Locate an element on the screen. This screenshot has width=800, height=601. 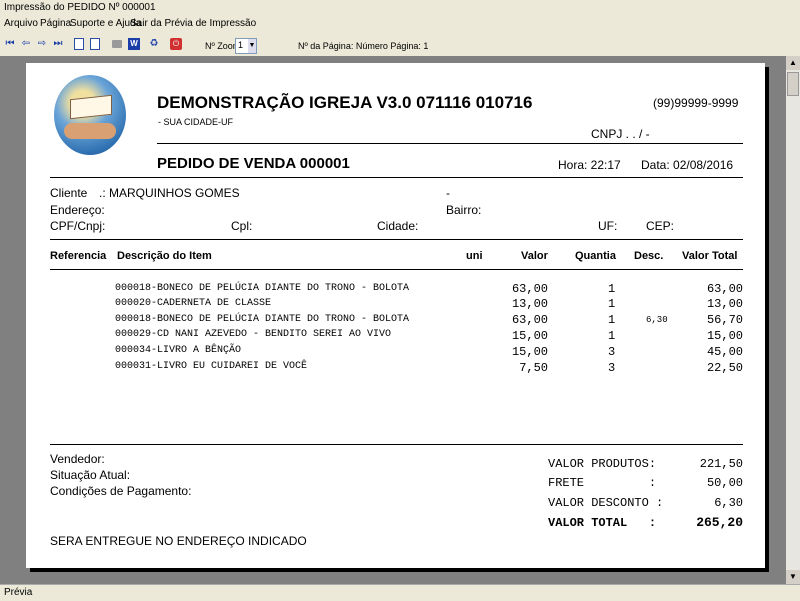
hands-icon is located at coordinates (90, 131).